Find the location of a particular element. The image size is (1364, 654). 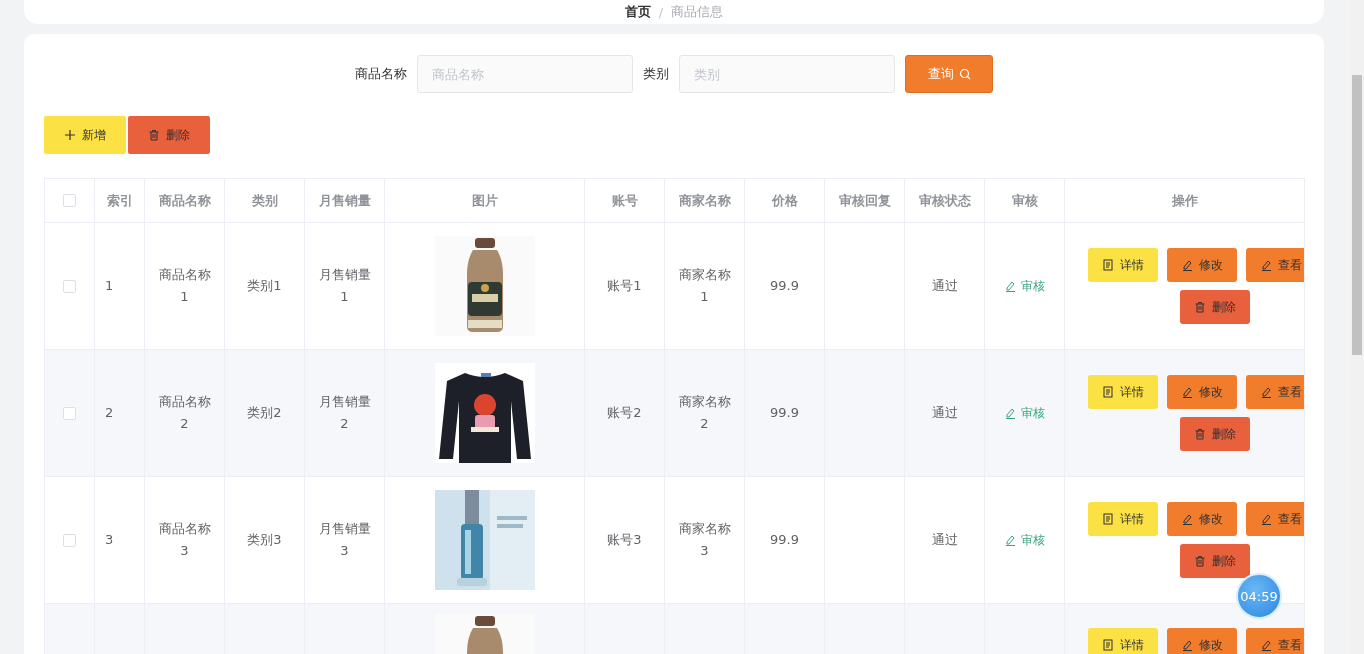

column-header: 账号 is located at coordinates (624, 200).